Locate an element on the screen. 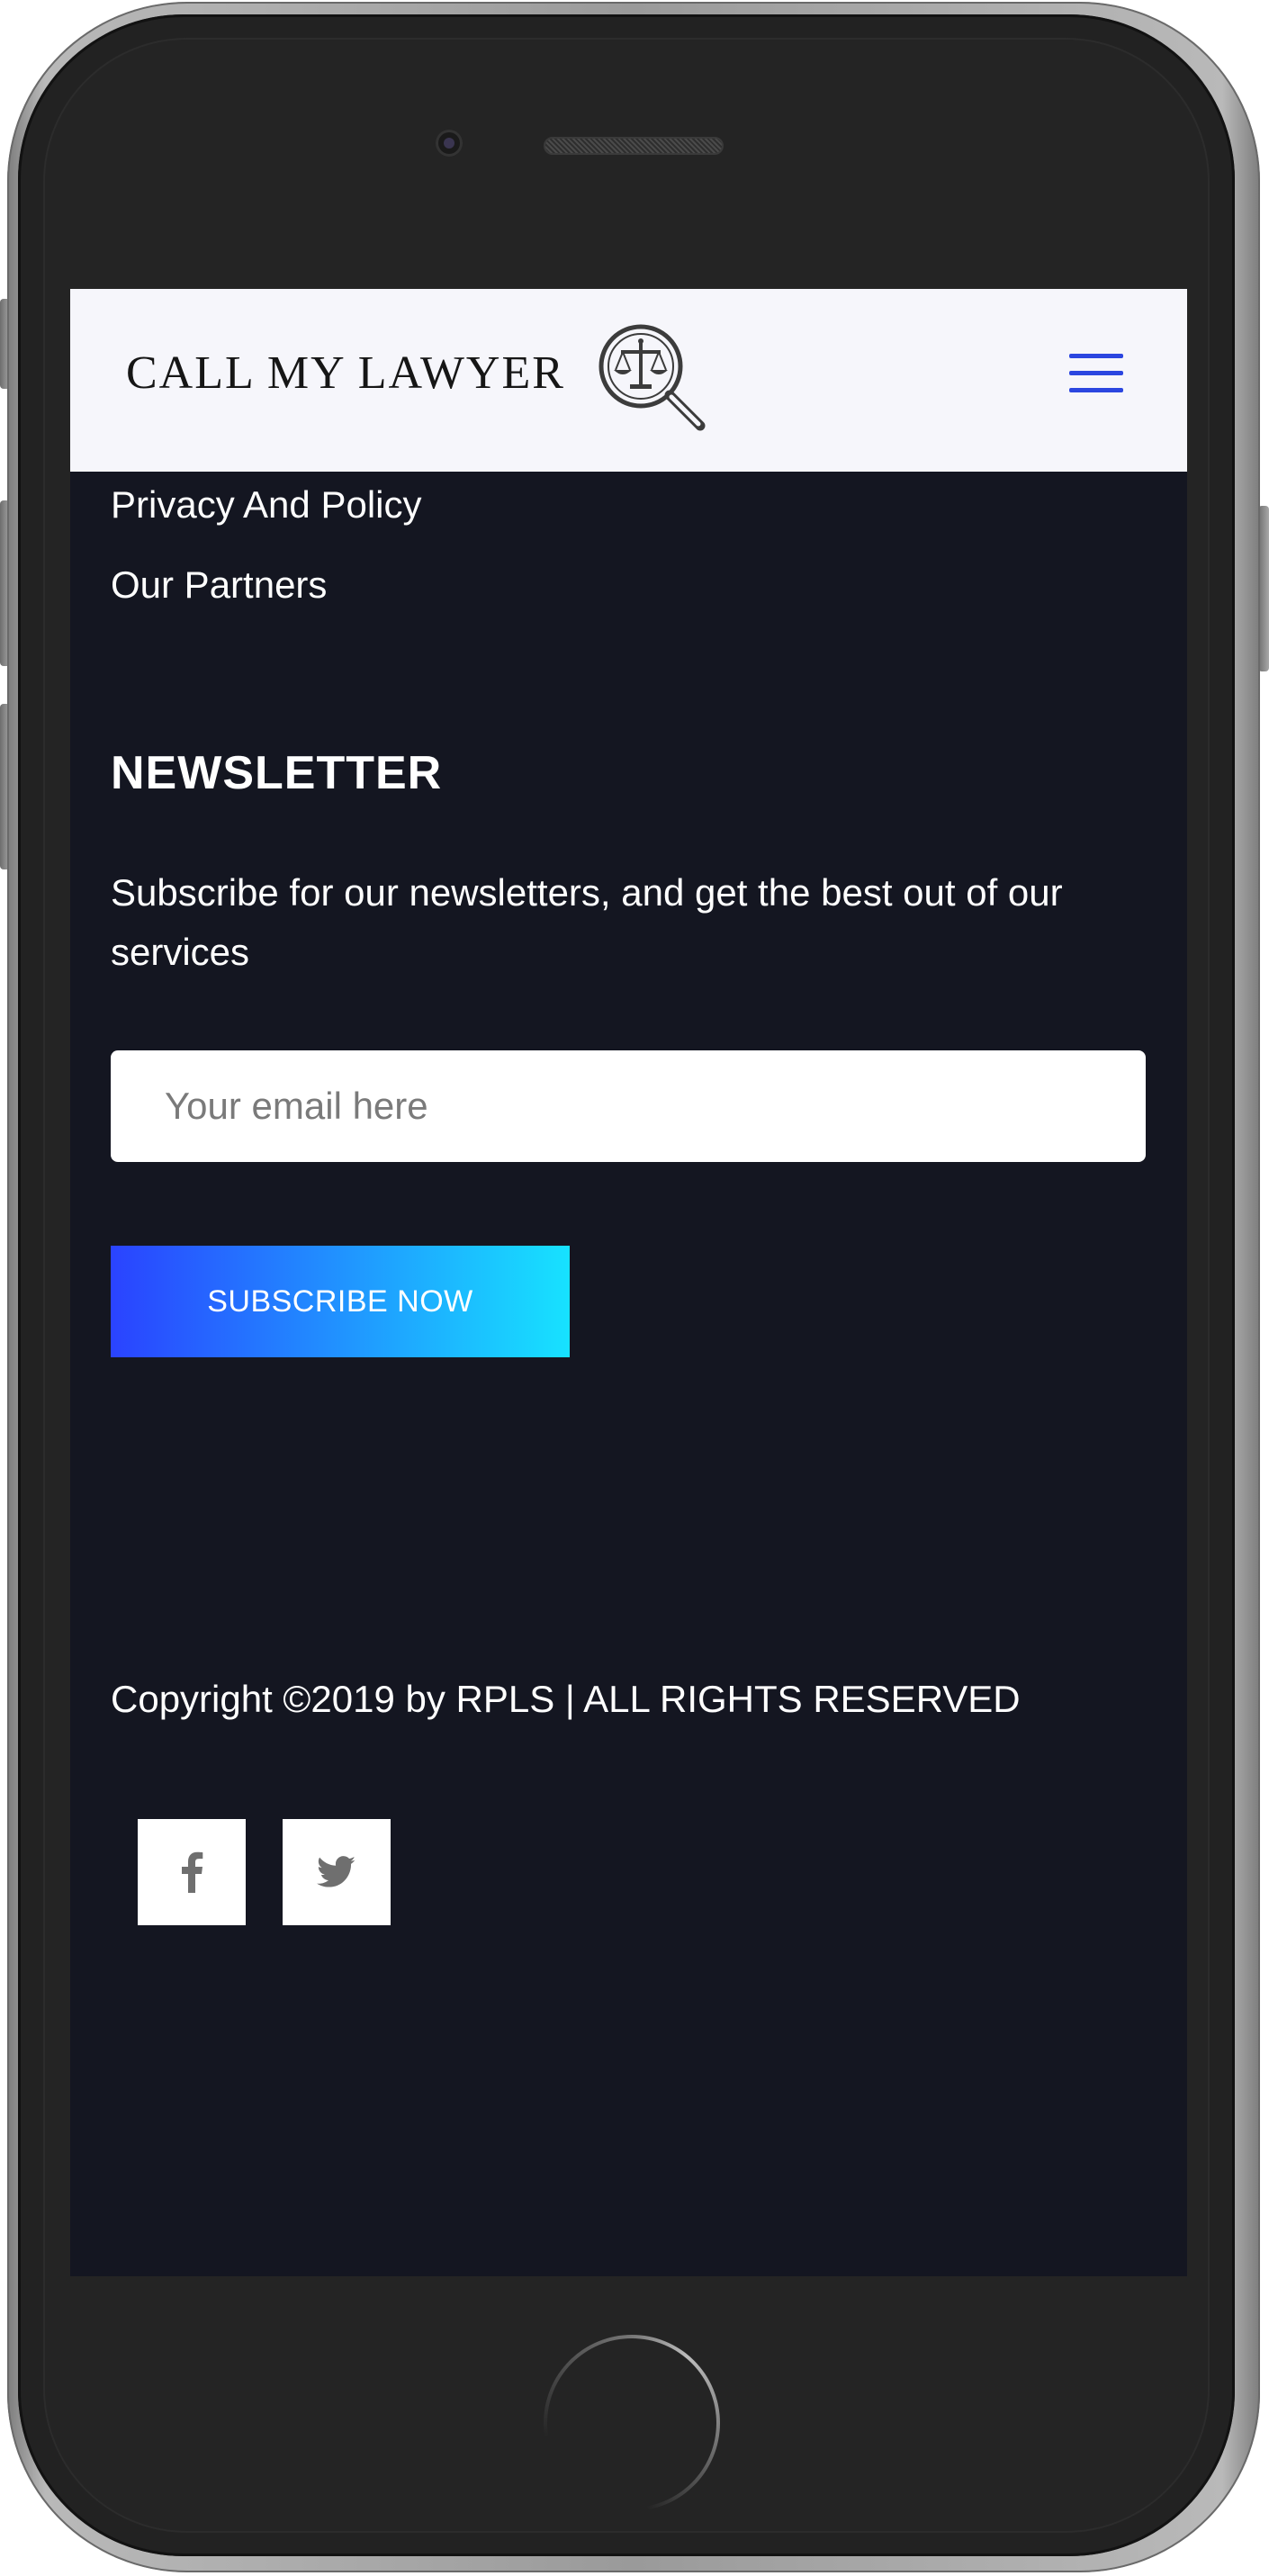 The height and width of the screenshot is (2576, 1269). email-input is located at coordinates (628, 1106).